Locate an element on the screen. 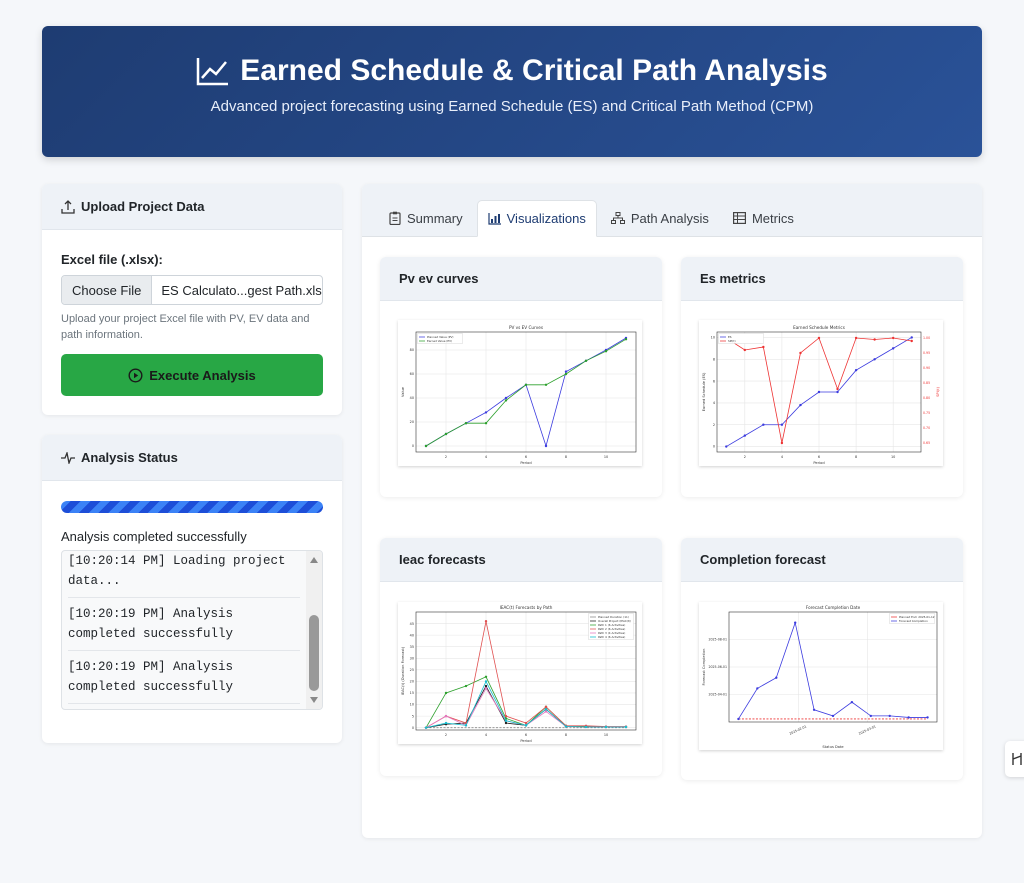 This screenshot has height=883, width=1024. chart-title: Forecast Completion Date is located at coordinates (833, 607).